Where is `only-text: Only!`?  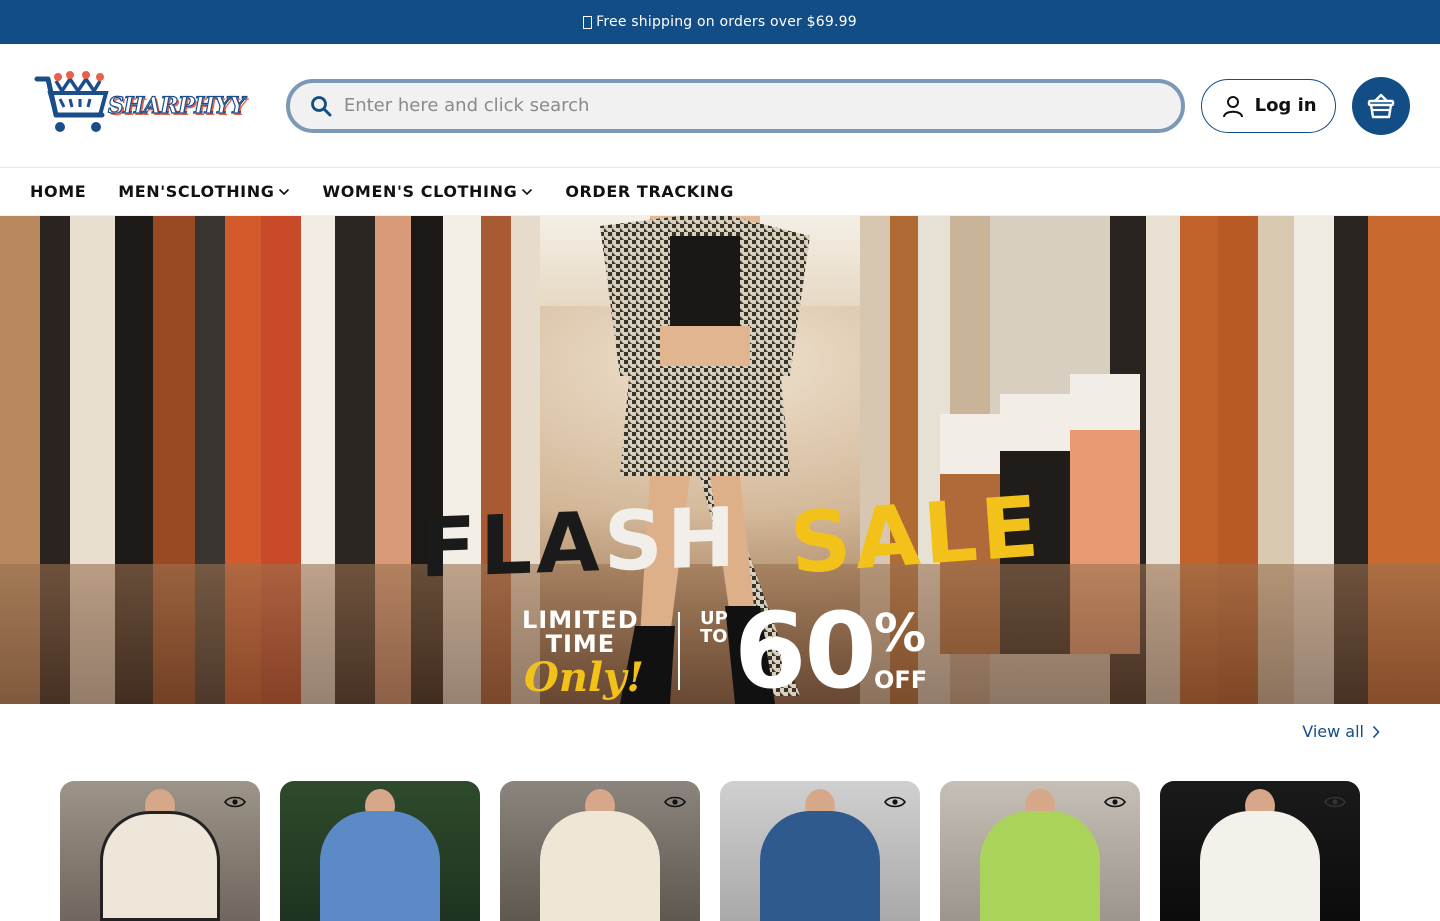 only-text: Only! is located at coordinates (584, 677).